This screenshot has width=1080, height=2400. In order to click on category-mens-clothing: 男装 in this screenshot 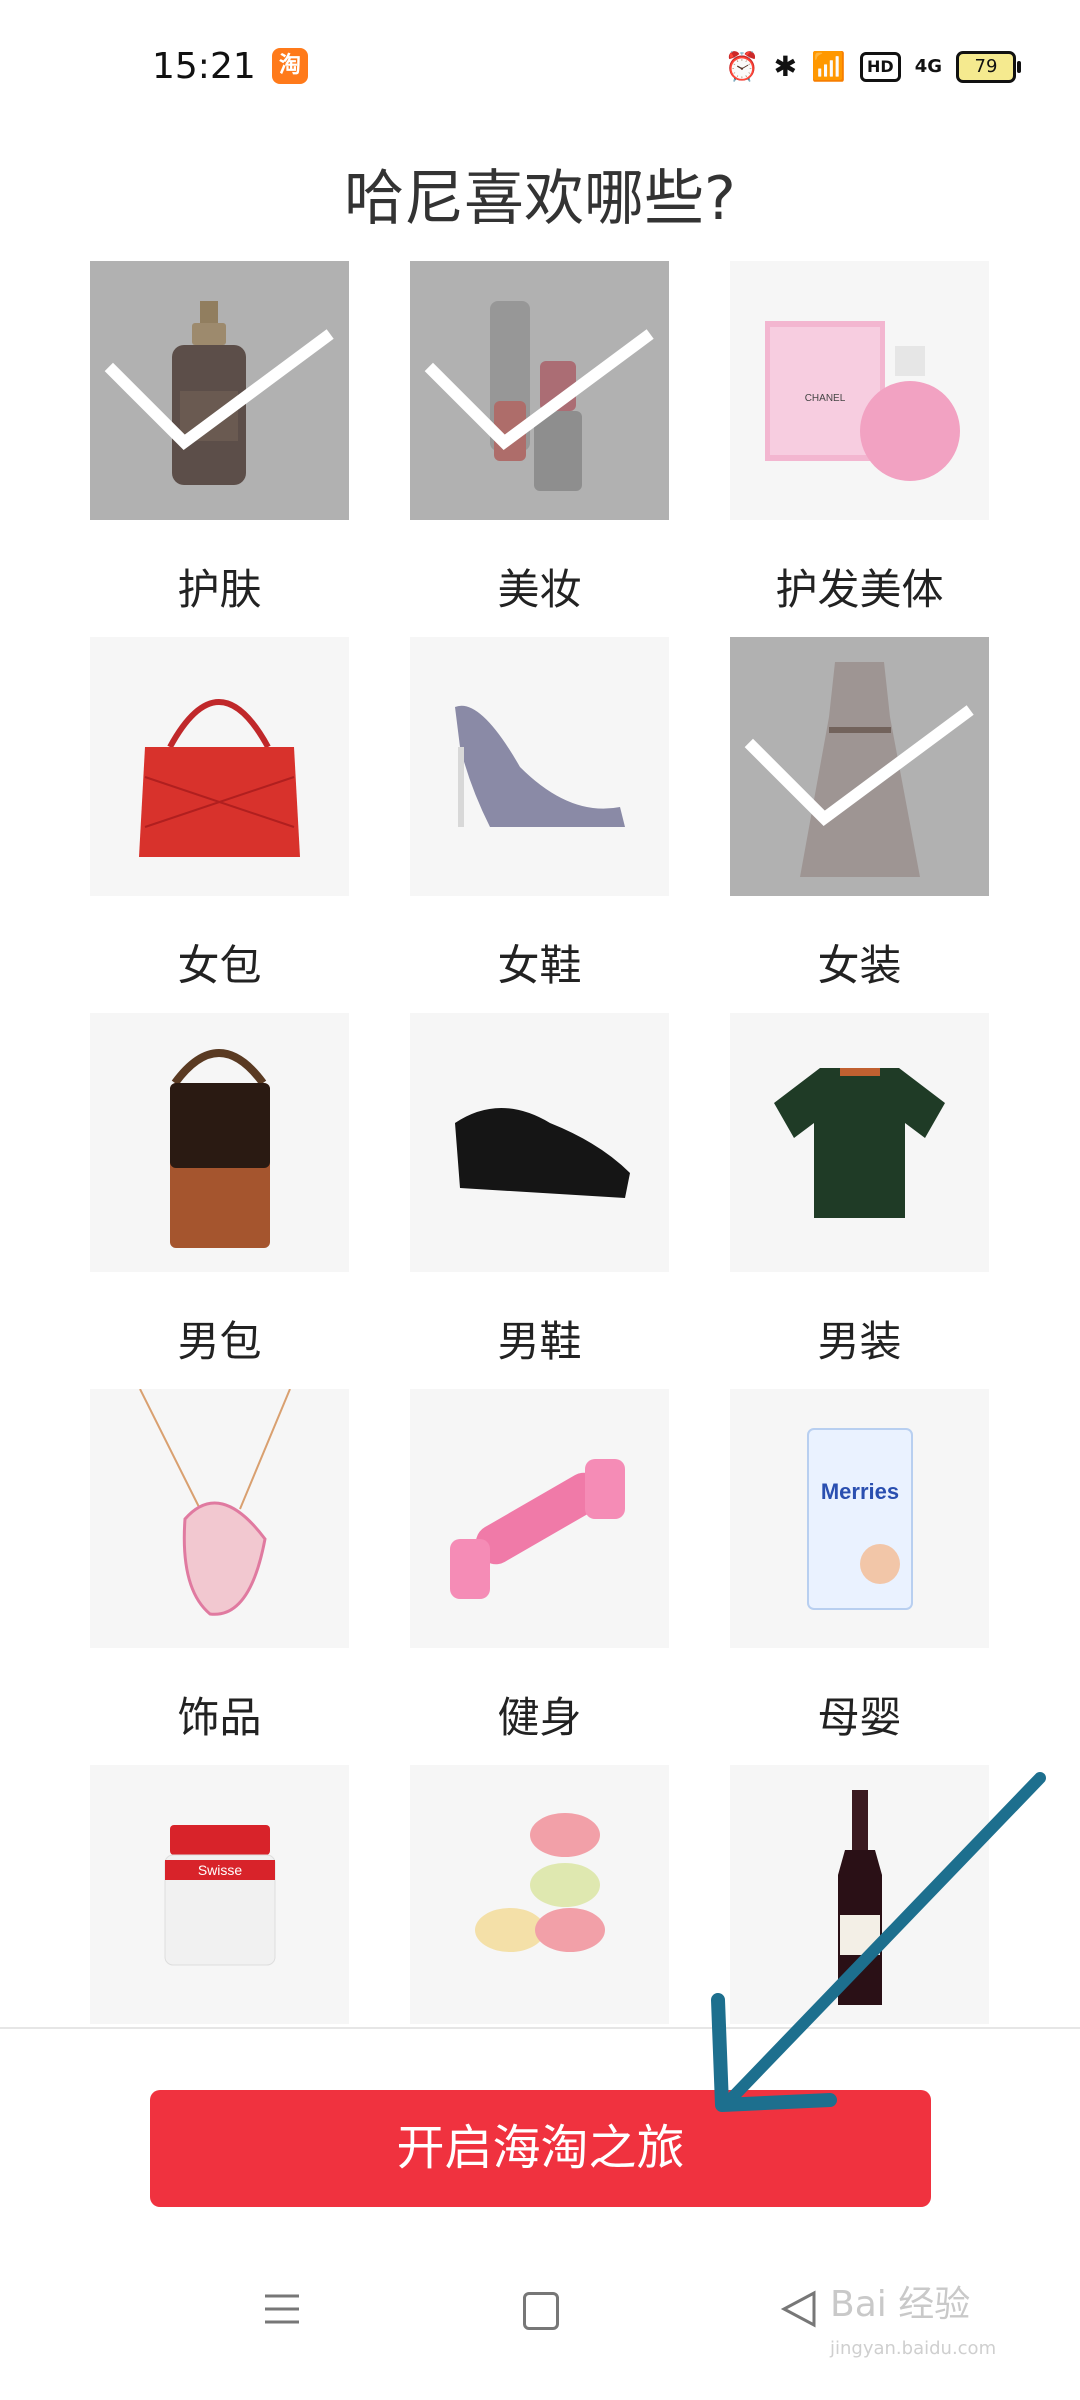, I will do `click(859, 1189)`.